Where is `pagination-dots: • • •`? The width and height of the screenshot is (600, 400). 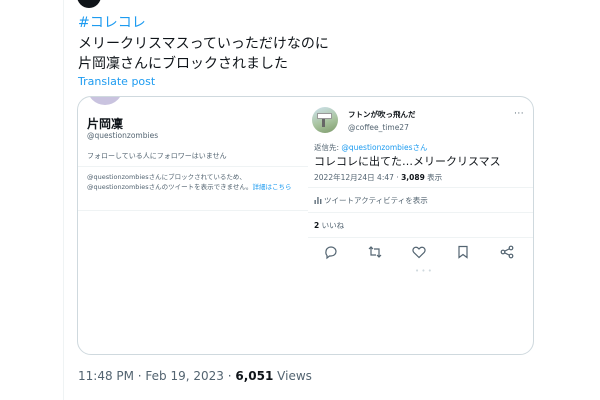
pagination-dots: • • • is located at coordinates (423, 271).